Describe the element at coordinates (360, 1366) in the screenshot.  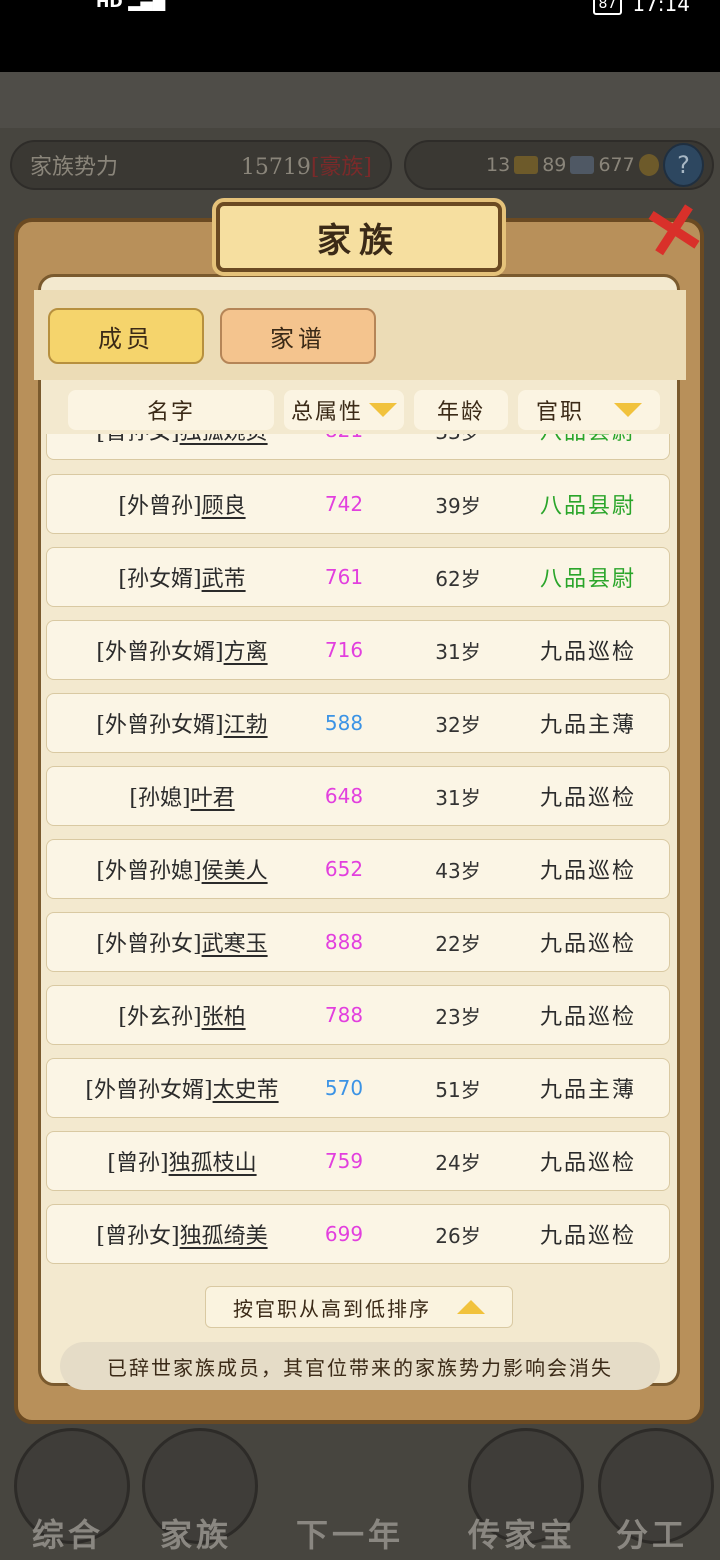
I see `deceased-notice: 已辞世家族成员，其官位带来的家族势力影响会消失` at that location.